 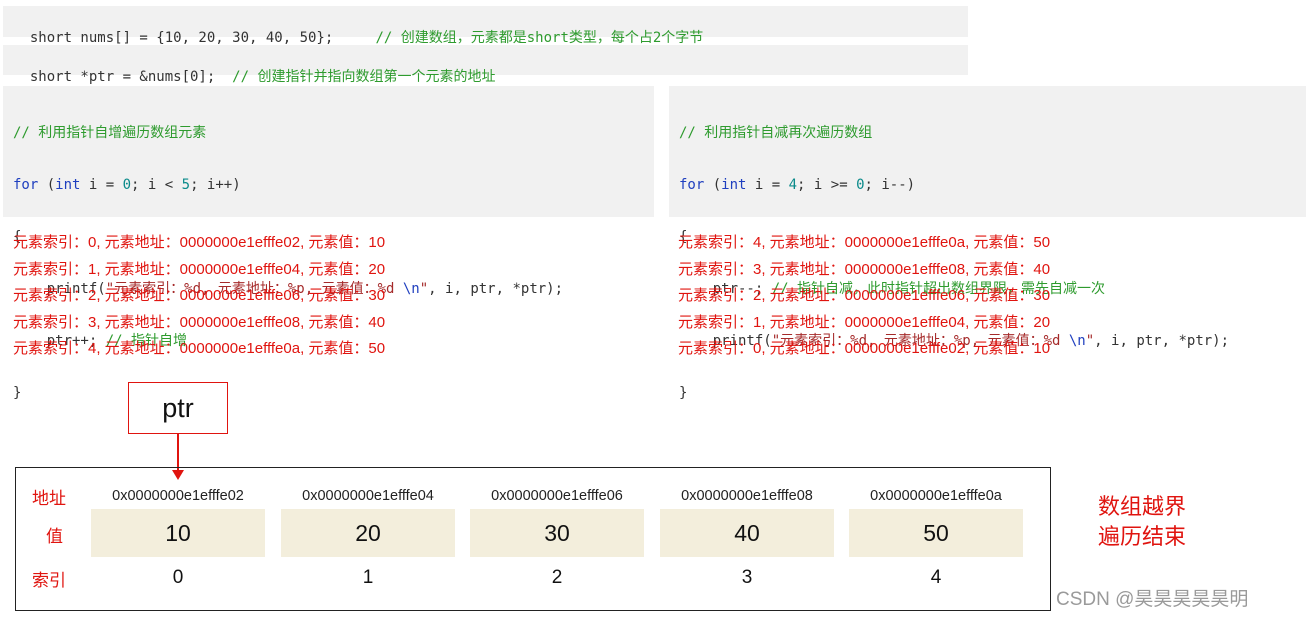 I want to click on cell-value: 40, so click(x=747, y=533).